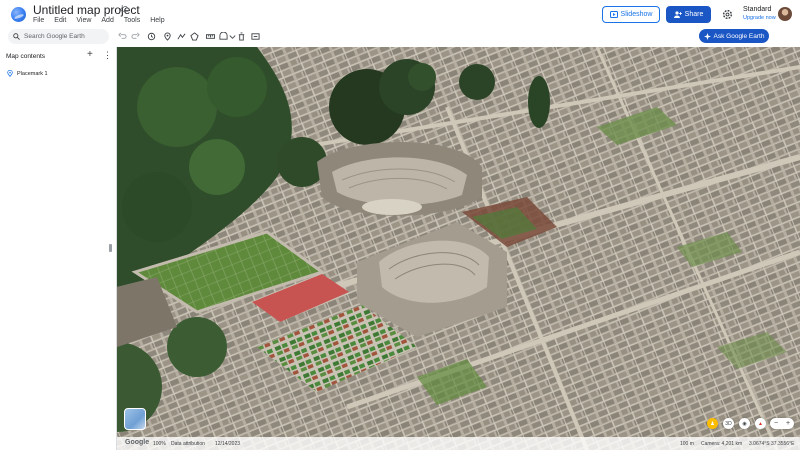 The height and width of the screenshot is (450, 800). What do you see at coordinates (210, 36) in the screenshot?
I see `measure-icon` at bounding box center [210, 36].